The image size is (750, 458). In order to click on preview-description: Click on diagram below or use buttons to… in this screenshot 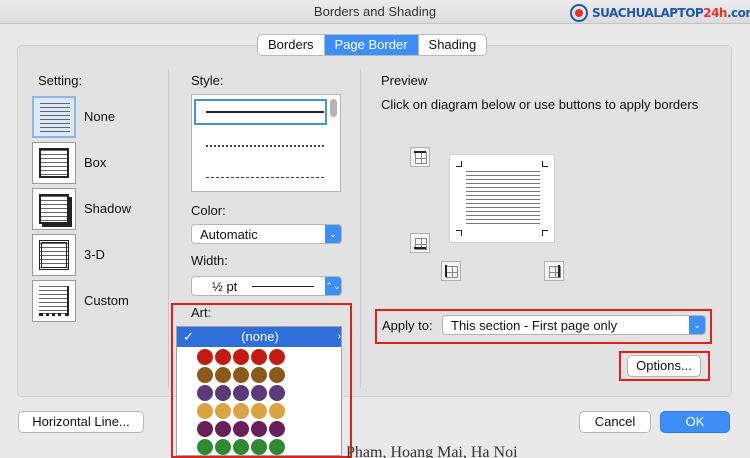, I will do `click(540, 104)`.